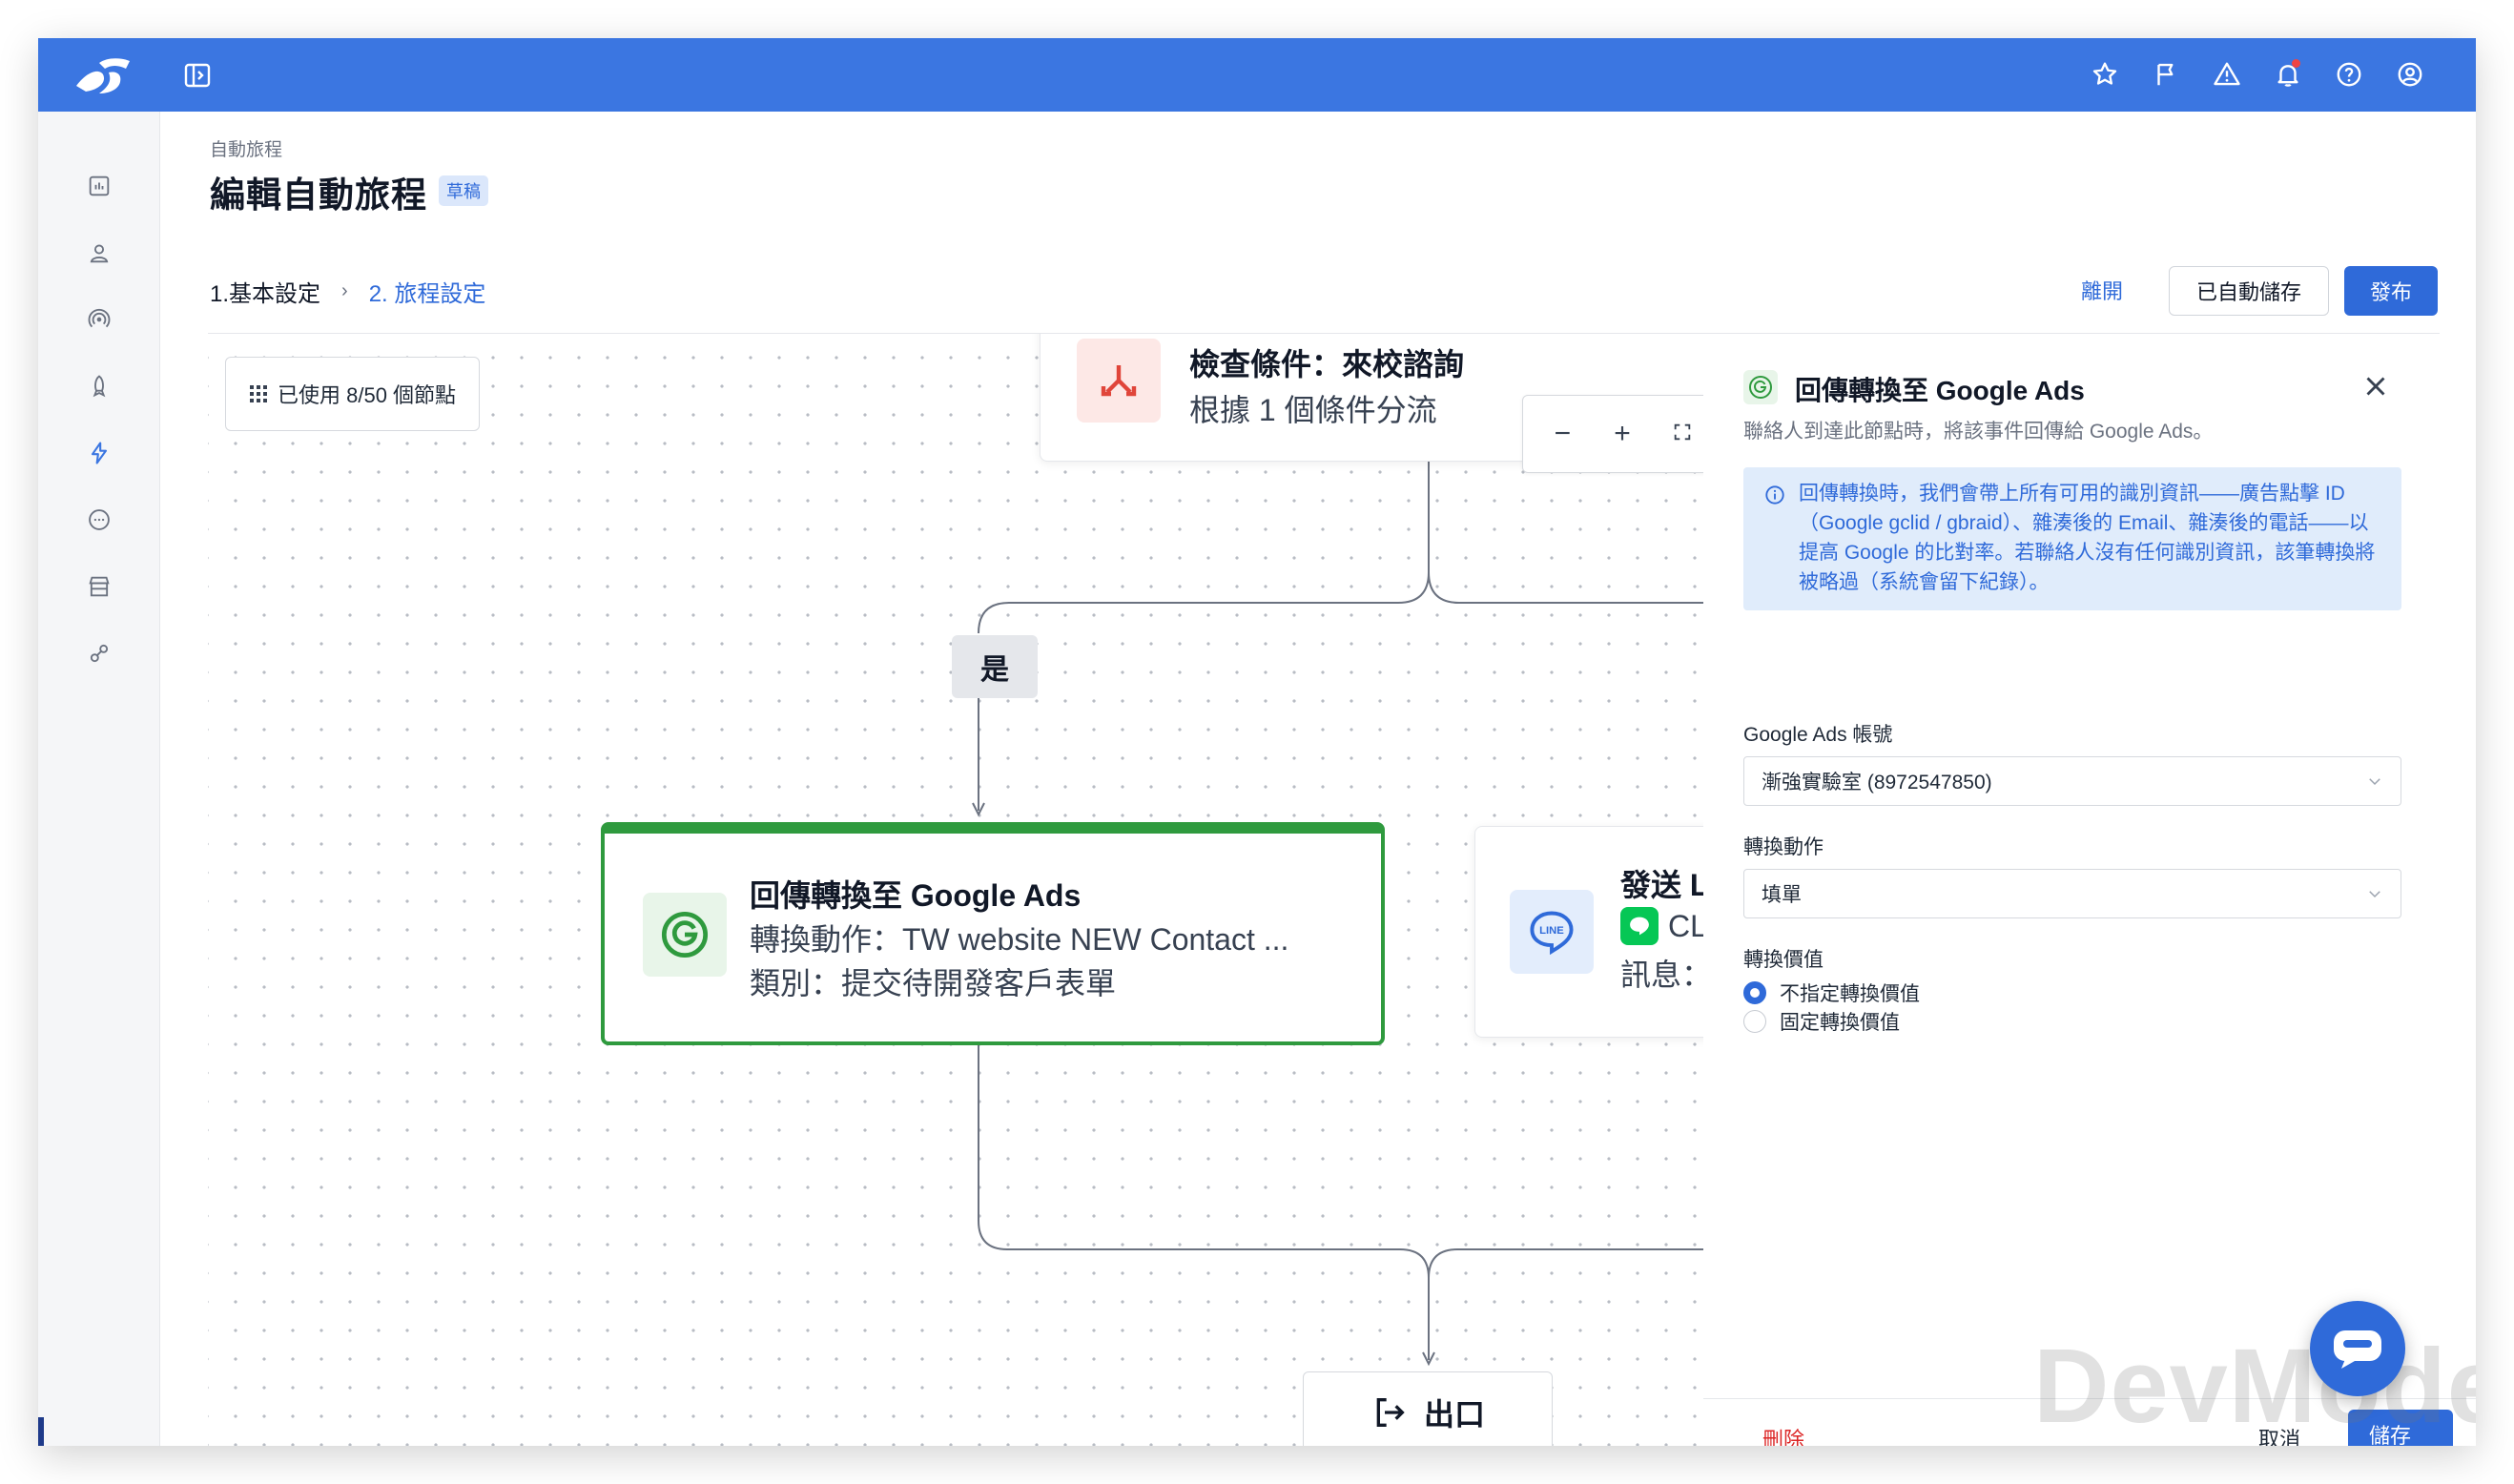 This screenshot has height=1484, width=2514. I want to click on page-title: 編輯自動旅程, so click(319, 195).